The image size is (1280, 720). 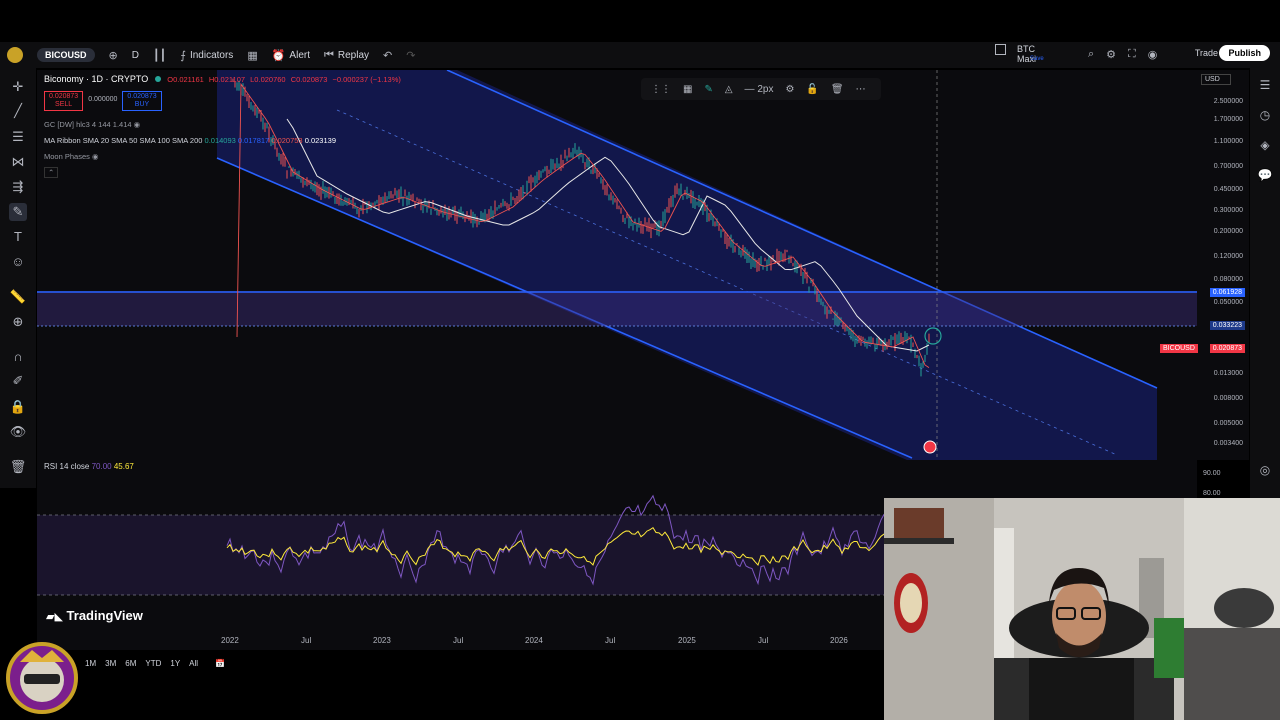 What do you see at coordinates (1037, 59) in the screenshot?
I see `layout-save-status: Save` at bounding box center [1037, 59].